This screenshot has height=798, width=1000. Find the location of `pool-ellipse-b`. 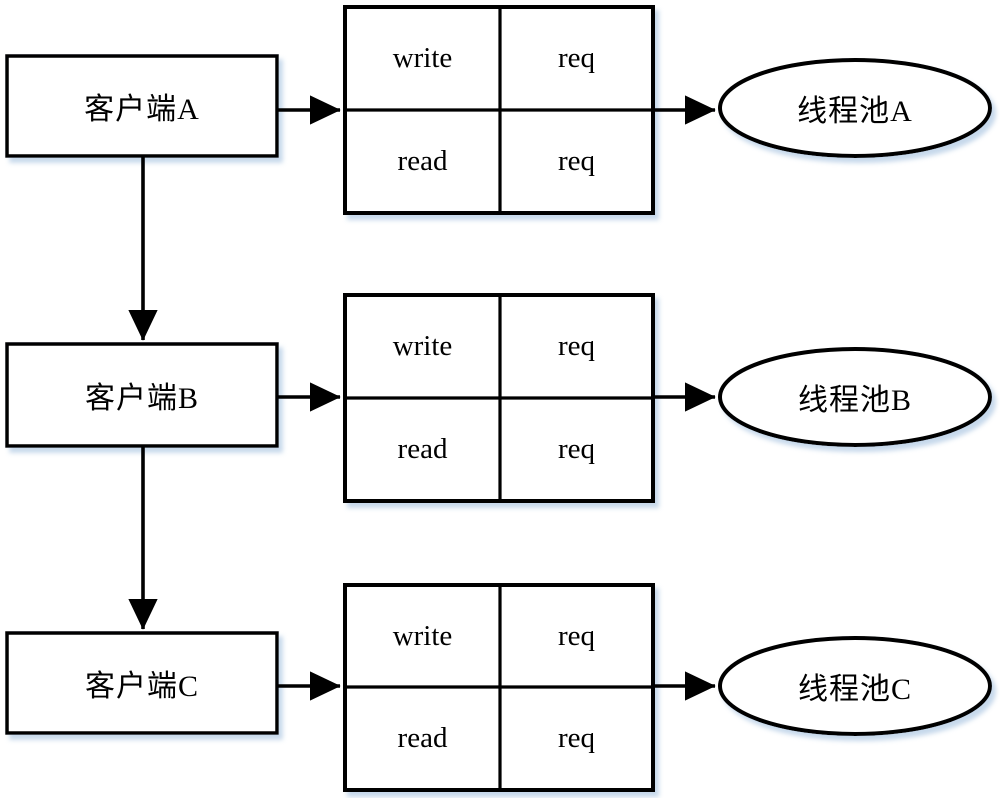

pool-ellipse-b is located at coordinates (855, 397).